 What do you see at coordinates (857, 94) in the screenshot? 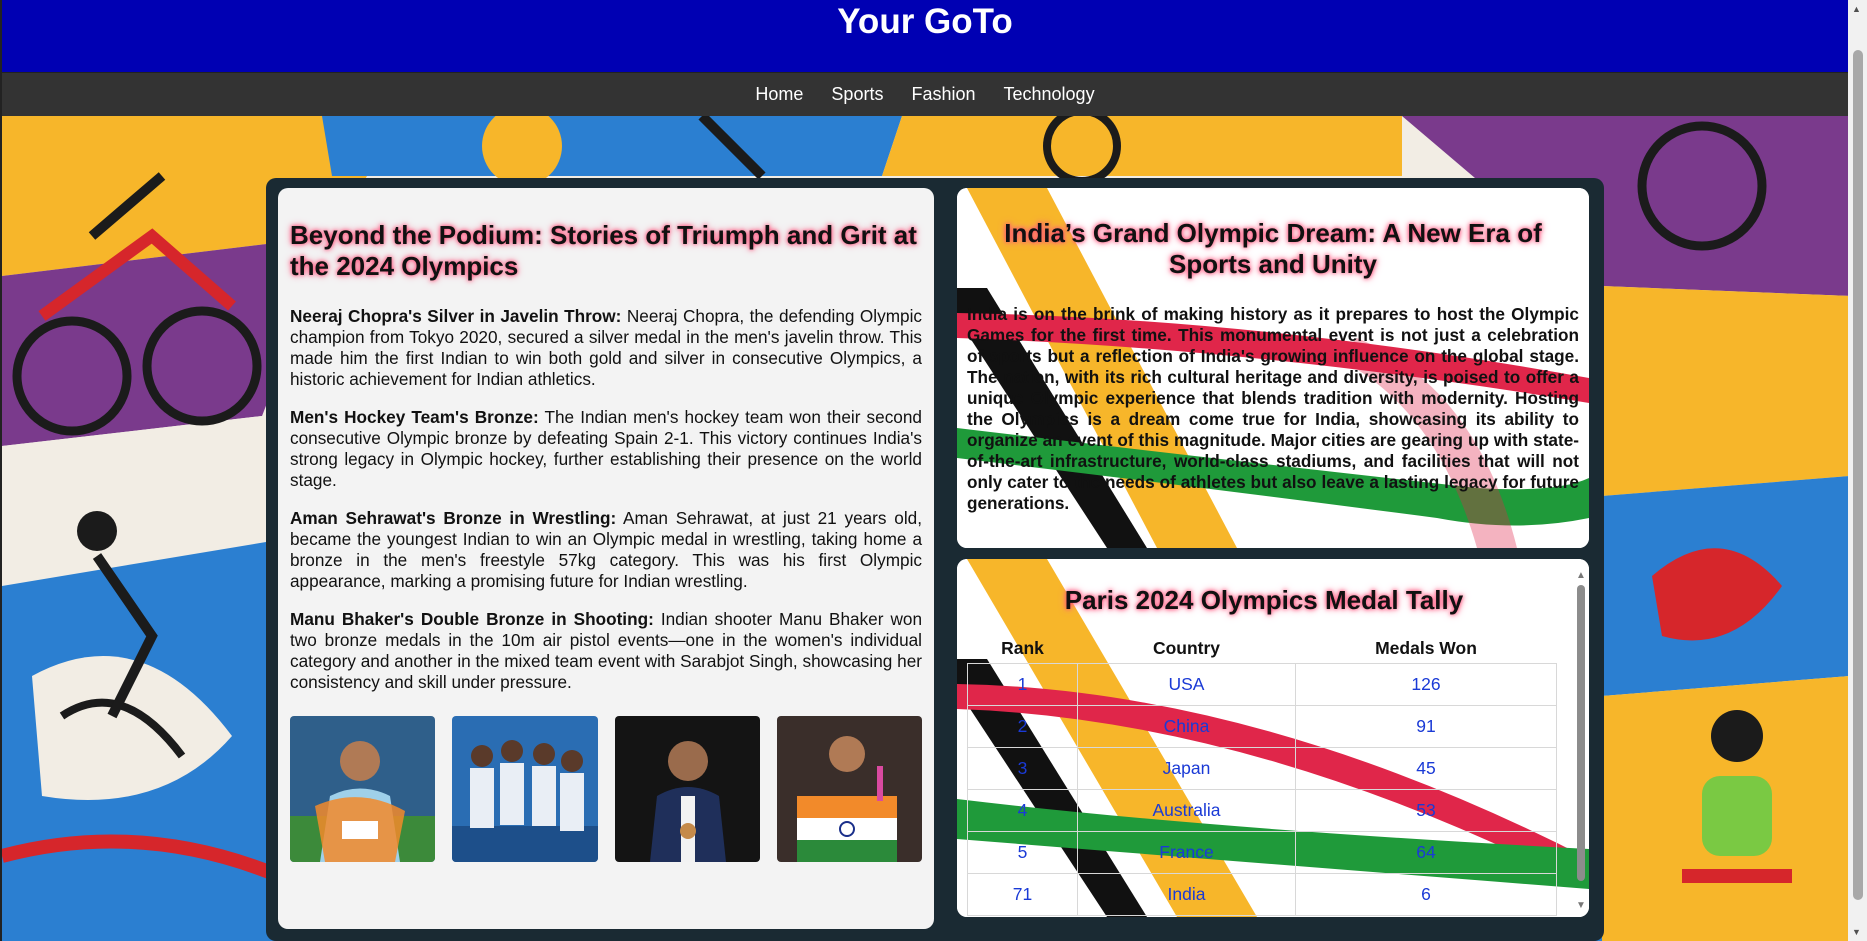
I see `nav-sports: Sports` at bounding box center [857, 94].